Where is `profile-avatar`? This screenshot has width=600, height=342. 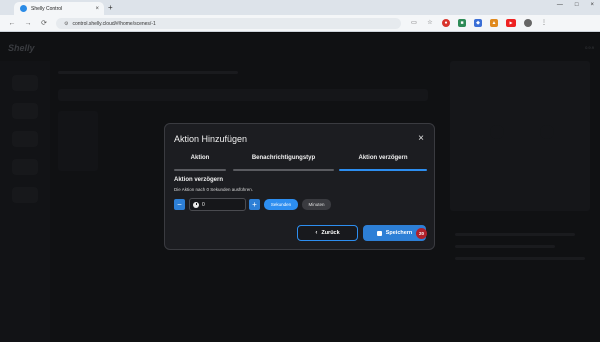 profile-avatar is located at coordinates (528, 23).